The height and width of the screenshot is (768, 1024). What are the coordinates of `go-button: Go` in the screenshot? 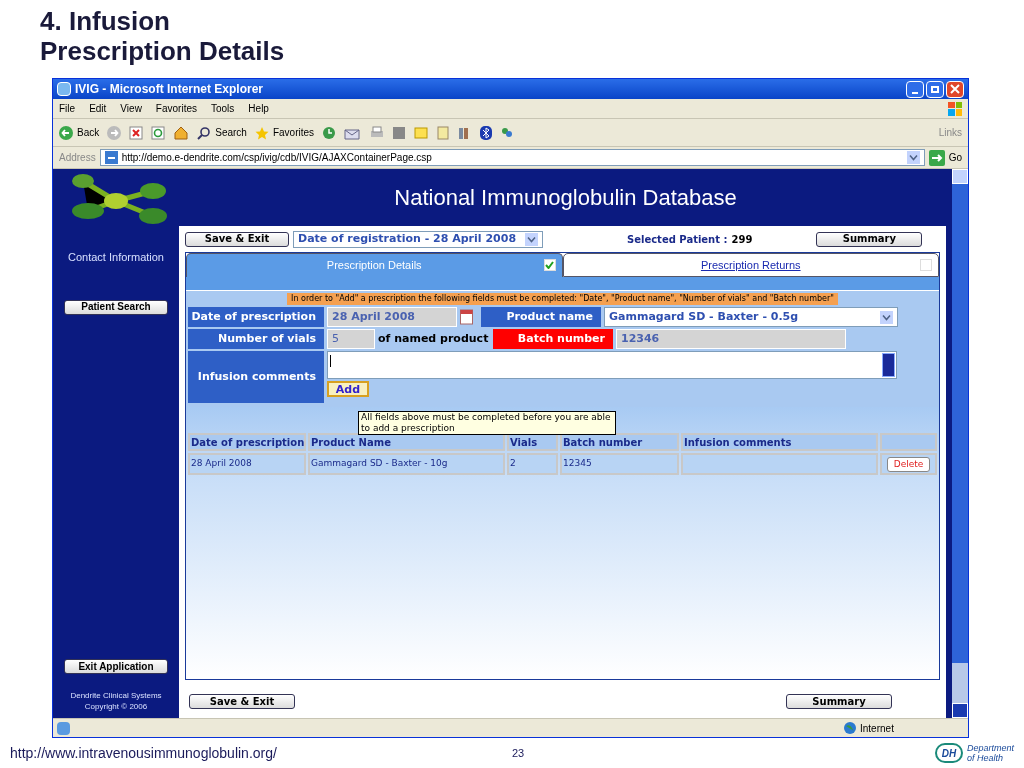 It's located at (945, 157).